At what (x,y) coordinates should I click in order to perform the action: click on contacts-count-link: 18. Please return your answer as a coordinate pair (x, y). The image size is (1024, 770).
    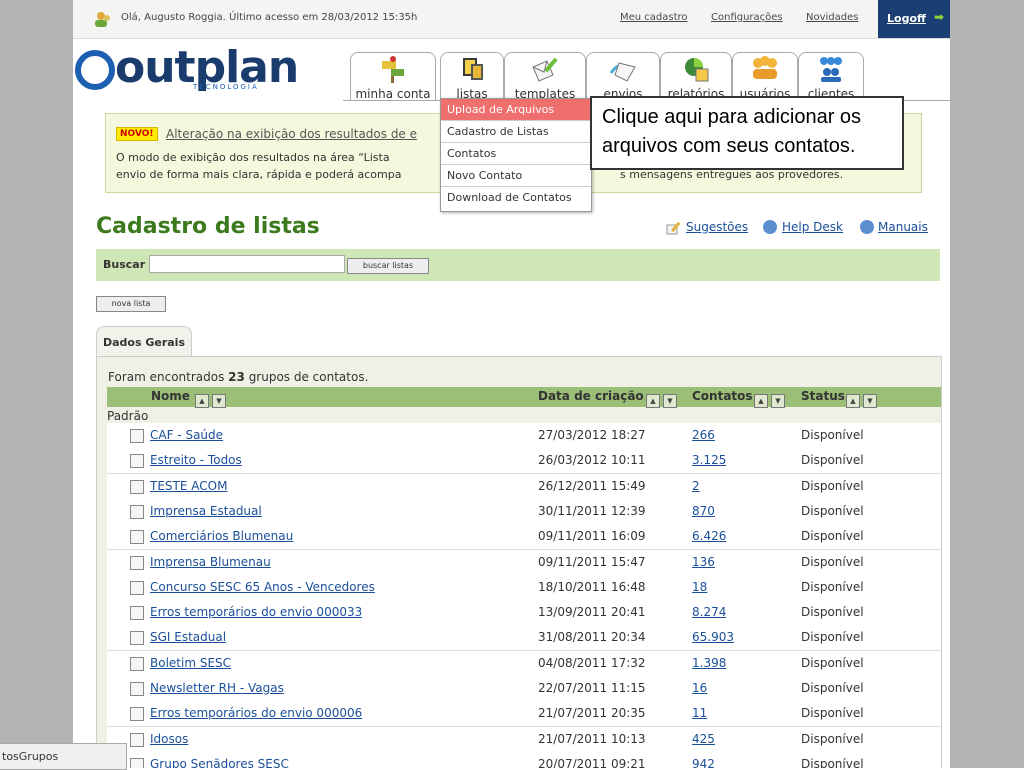
    Looking at the image, I should click on (699, 587).